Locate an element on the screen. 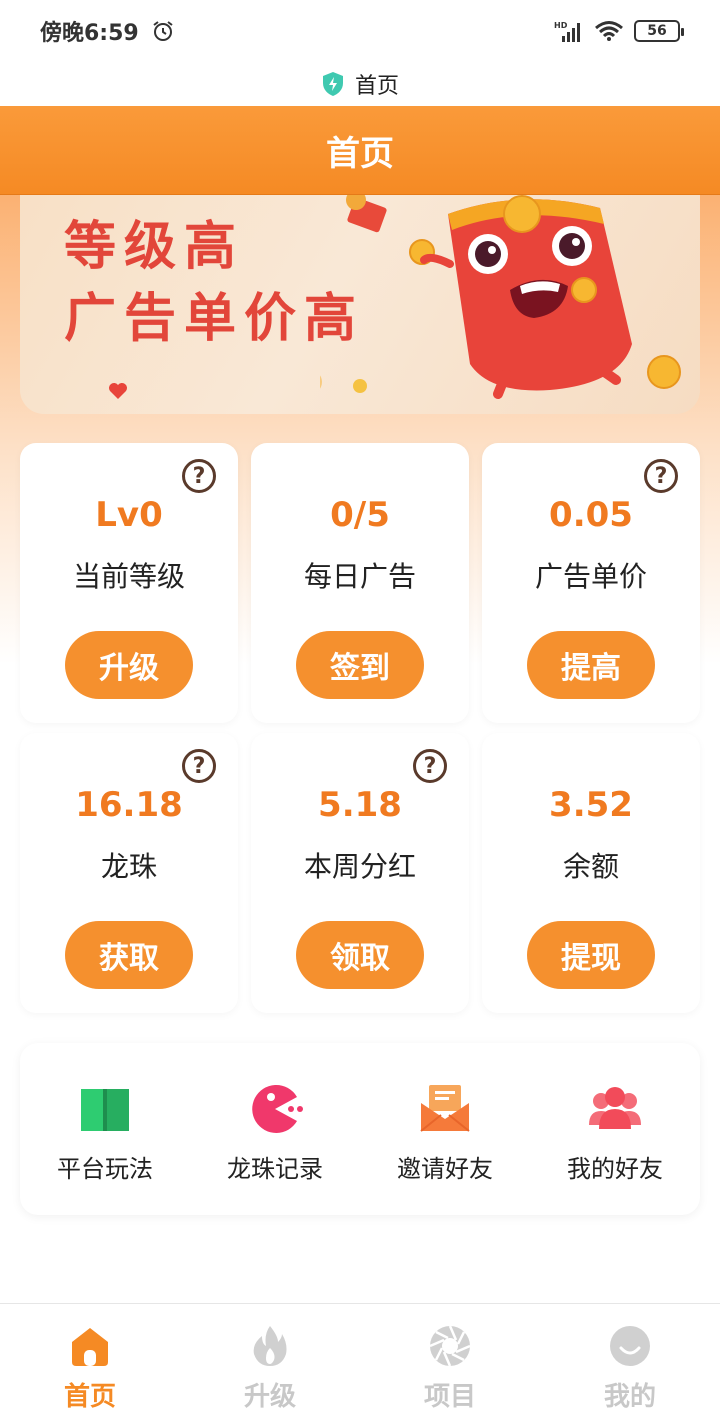  dragon-pearls-label: 龙珠 is located at coordinates (128, 866).